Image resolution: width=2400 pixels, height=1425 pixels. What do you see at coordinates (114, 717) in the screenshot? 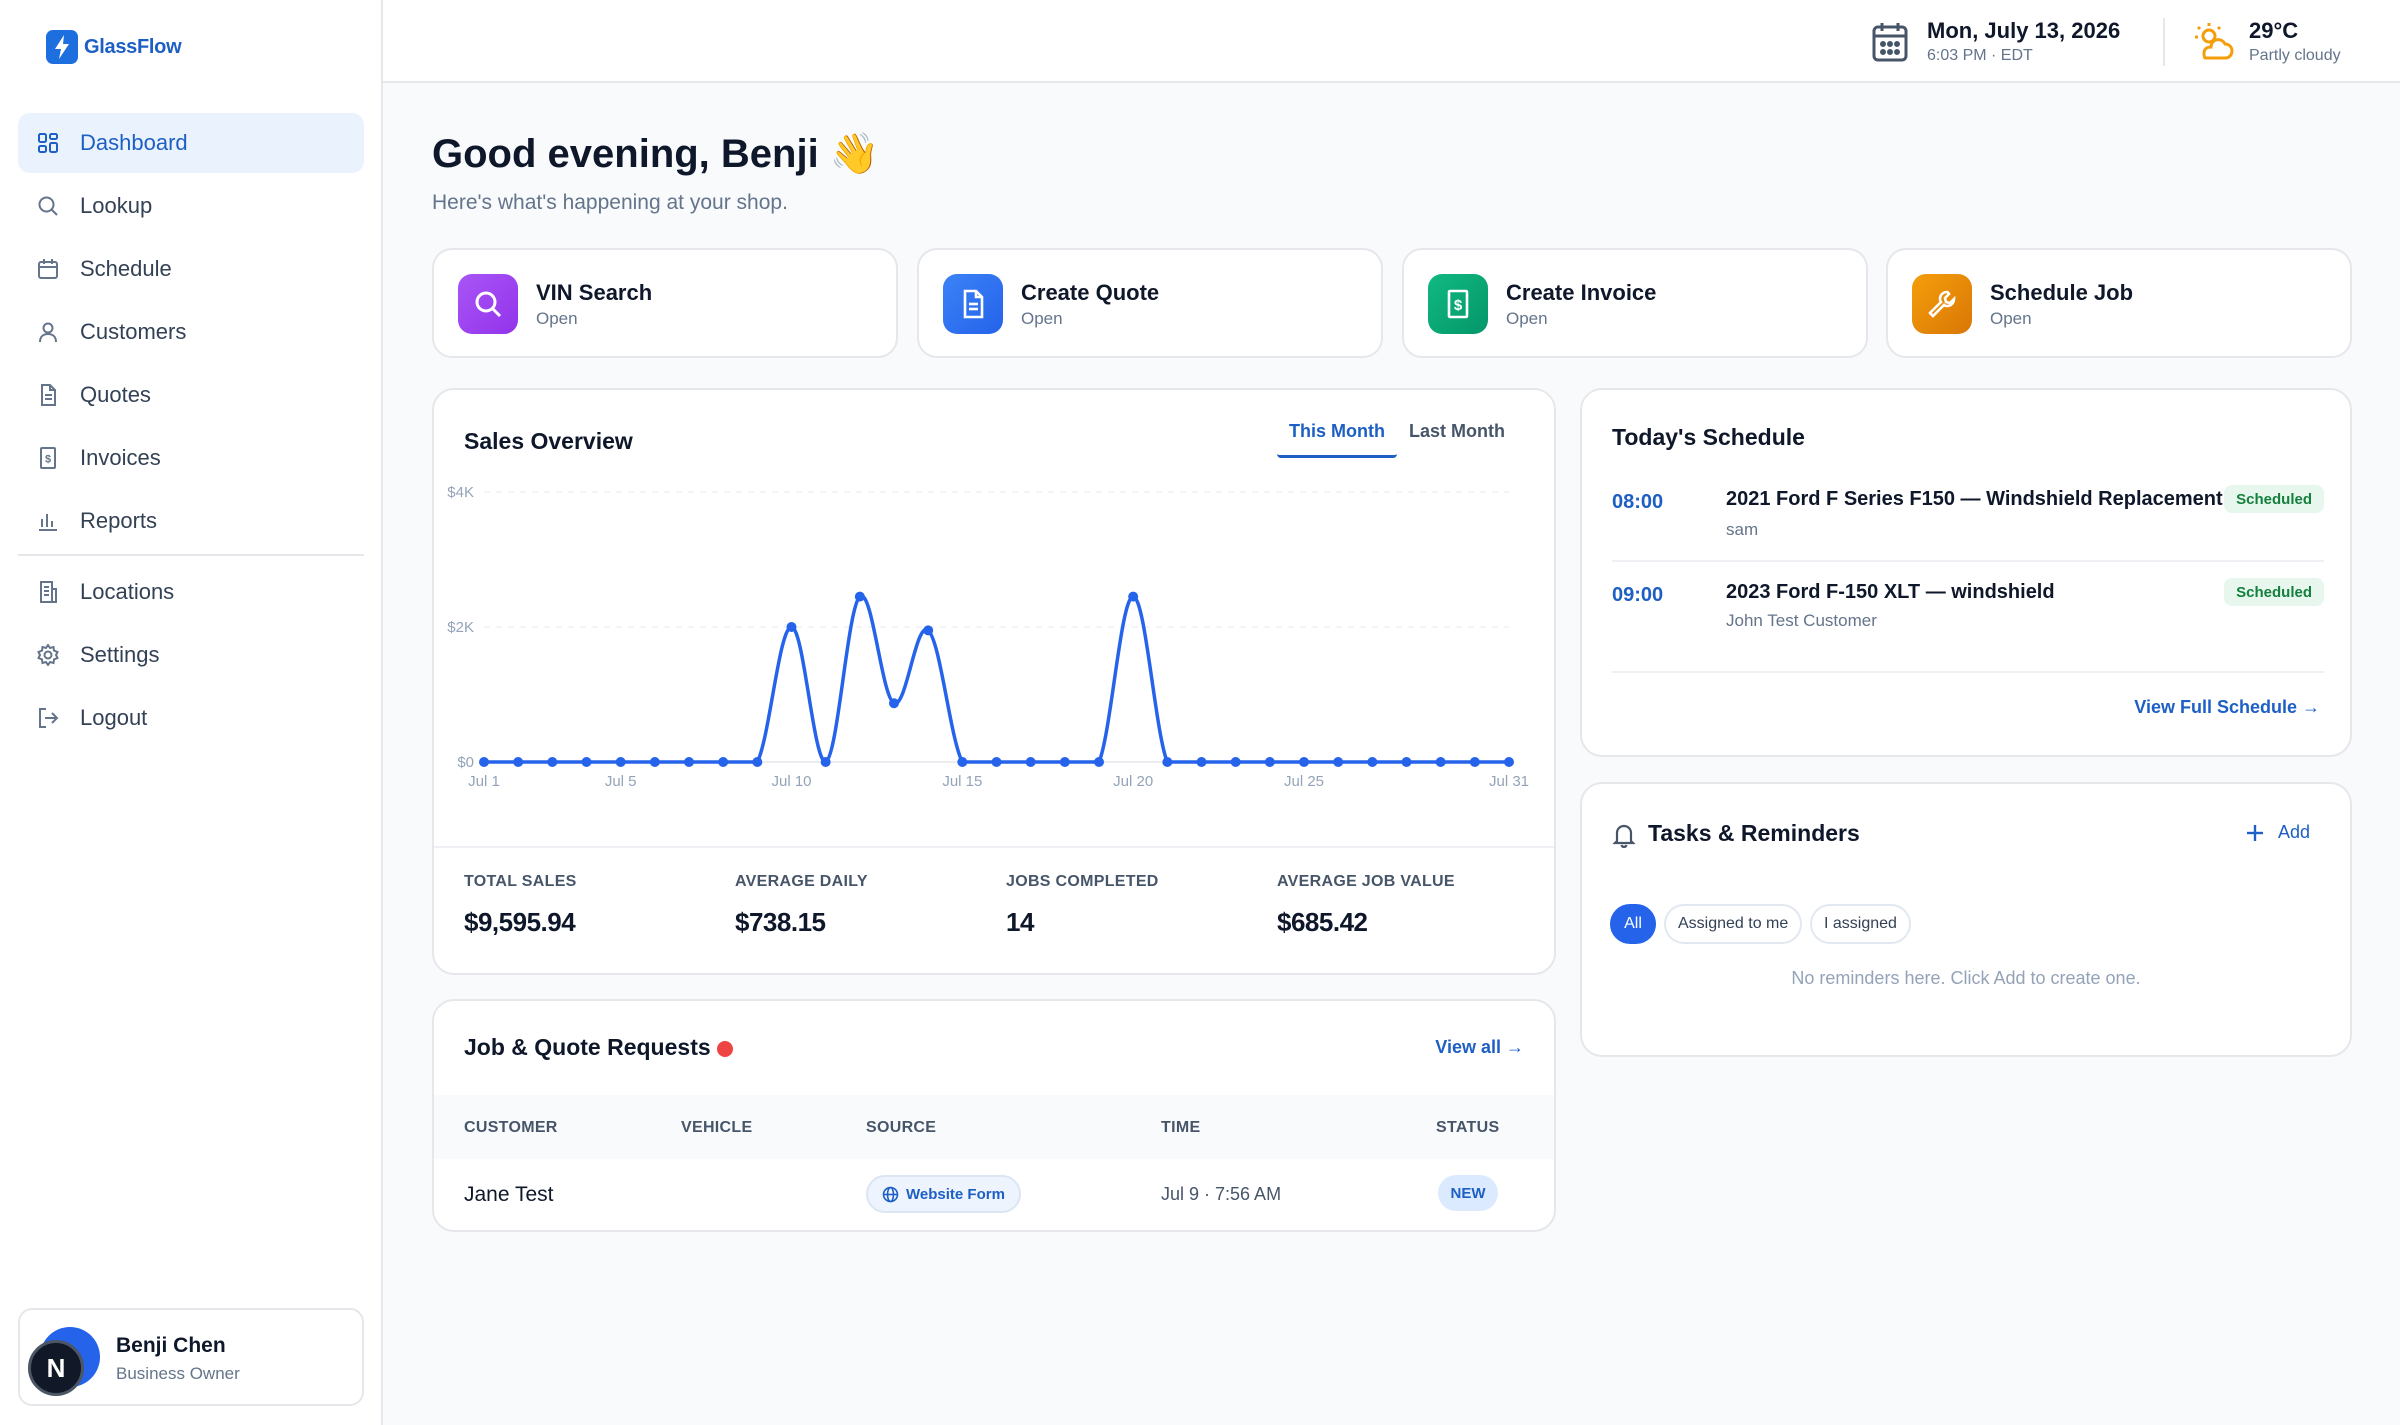
I see `sidebar-item-label: Logout` at bounding box center [114, 717].